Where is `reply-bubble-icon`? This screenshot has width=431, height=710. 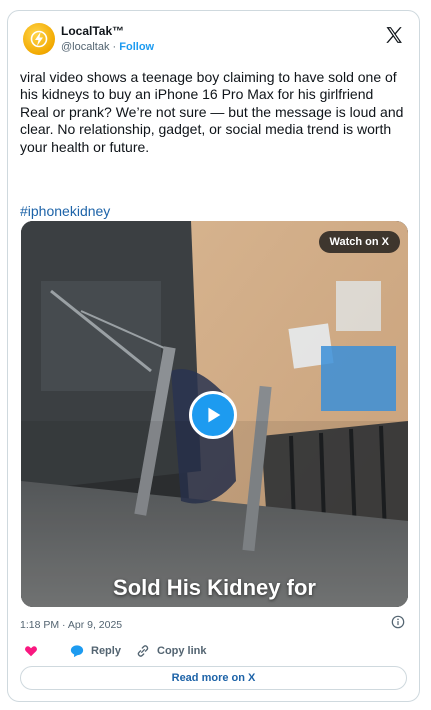
reply-bubble-icon is located at coordinates (77, 651).